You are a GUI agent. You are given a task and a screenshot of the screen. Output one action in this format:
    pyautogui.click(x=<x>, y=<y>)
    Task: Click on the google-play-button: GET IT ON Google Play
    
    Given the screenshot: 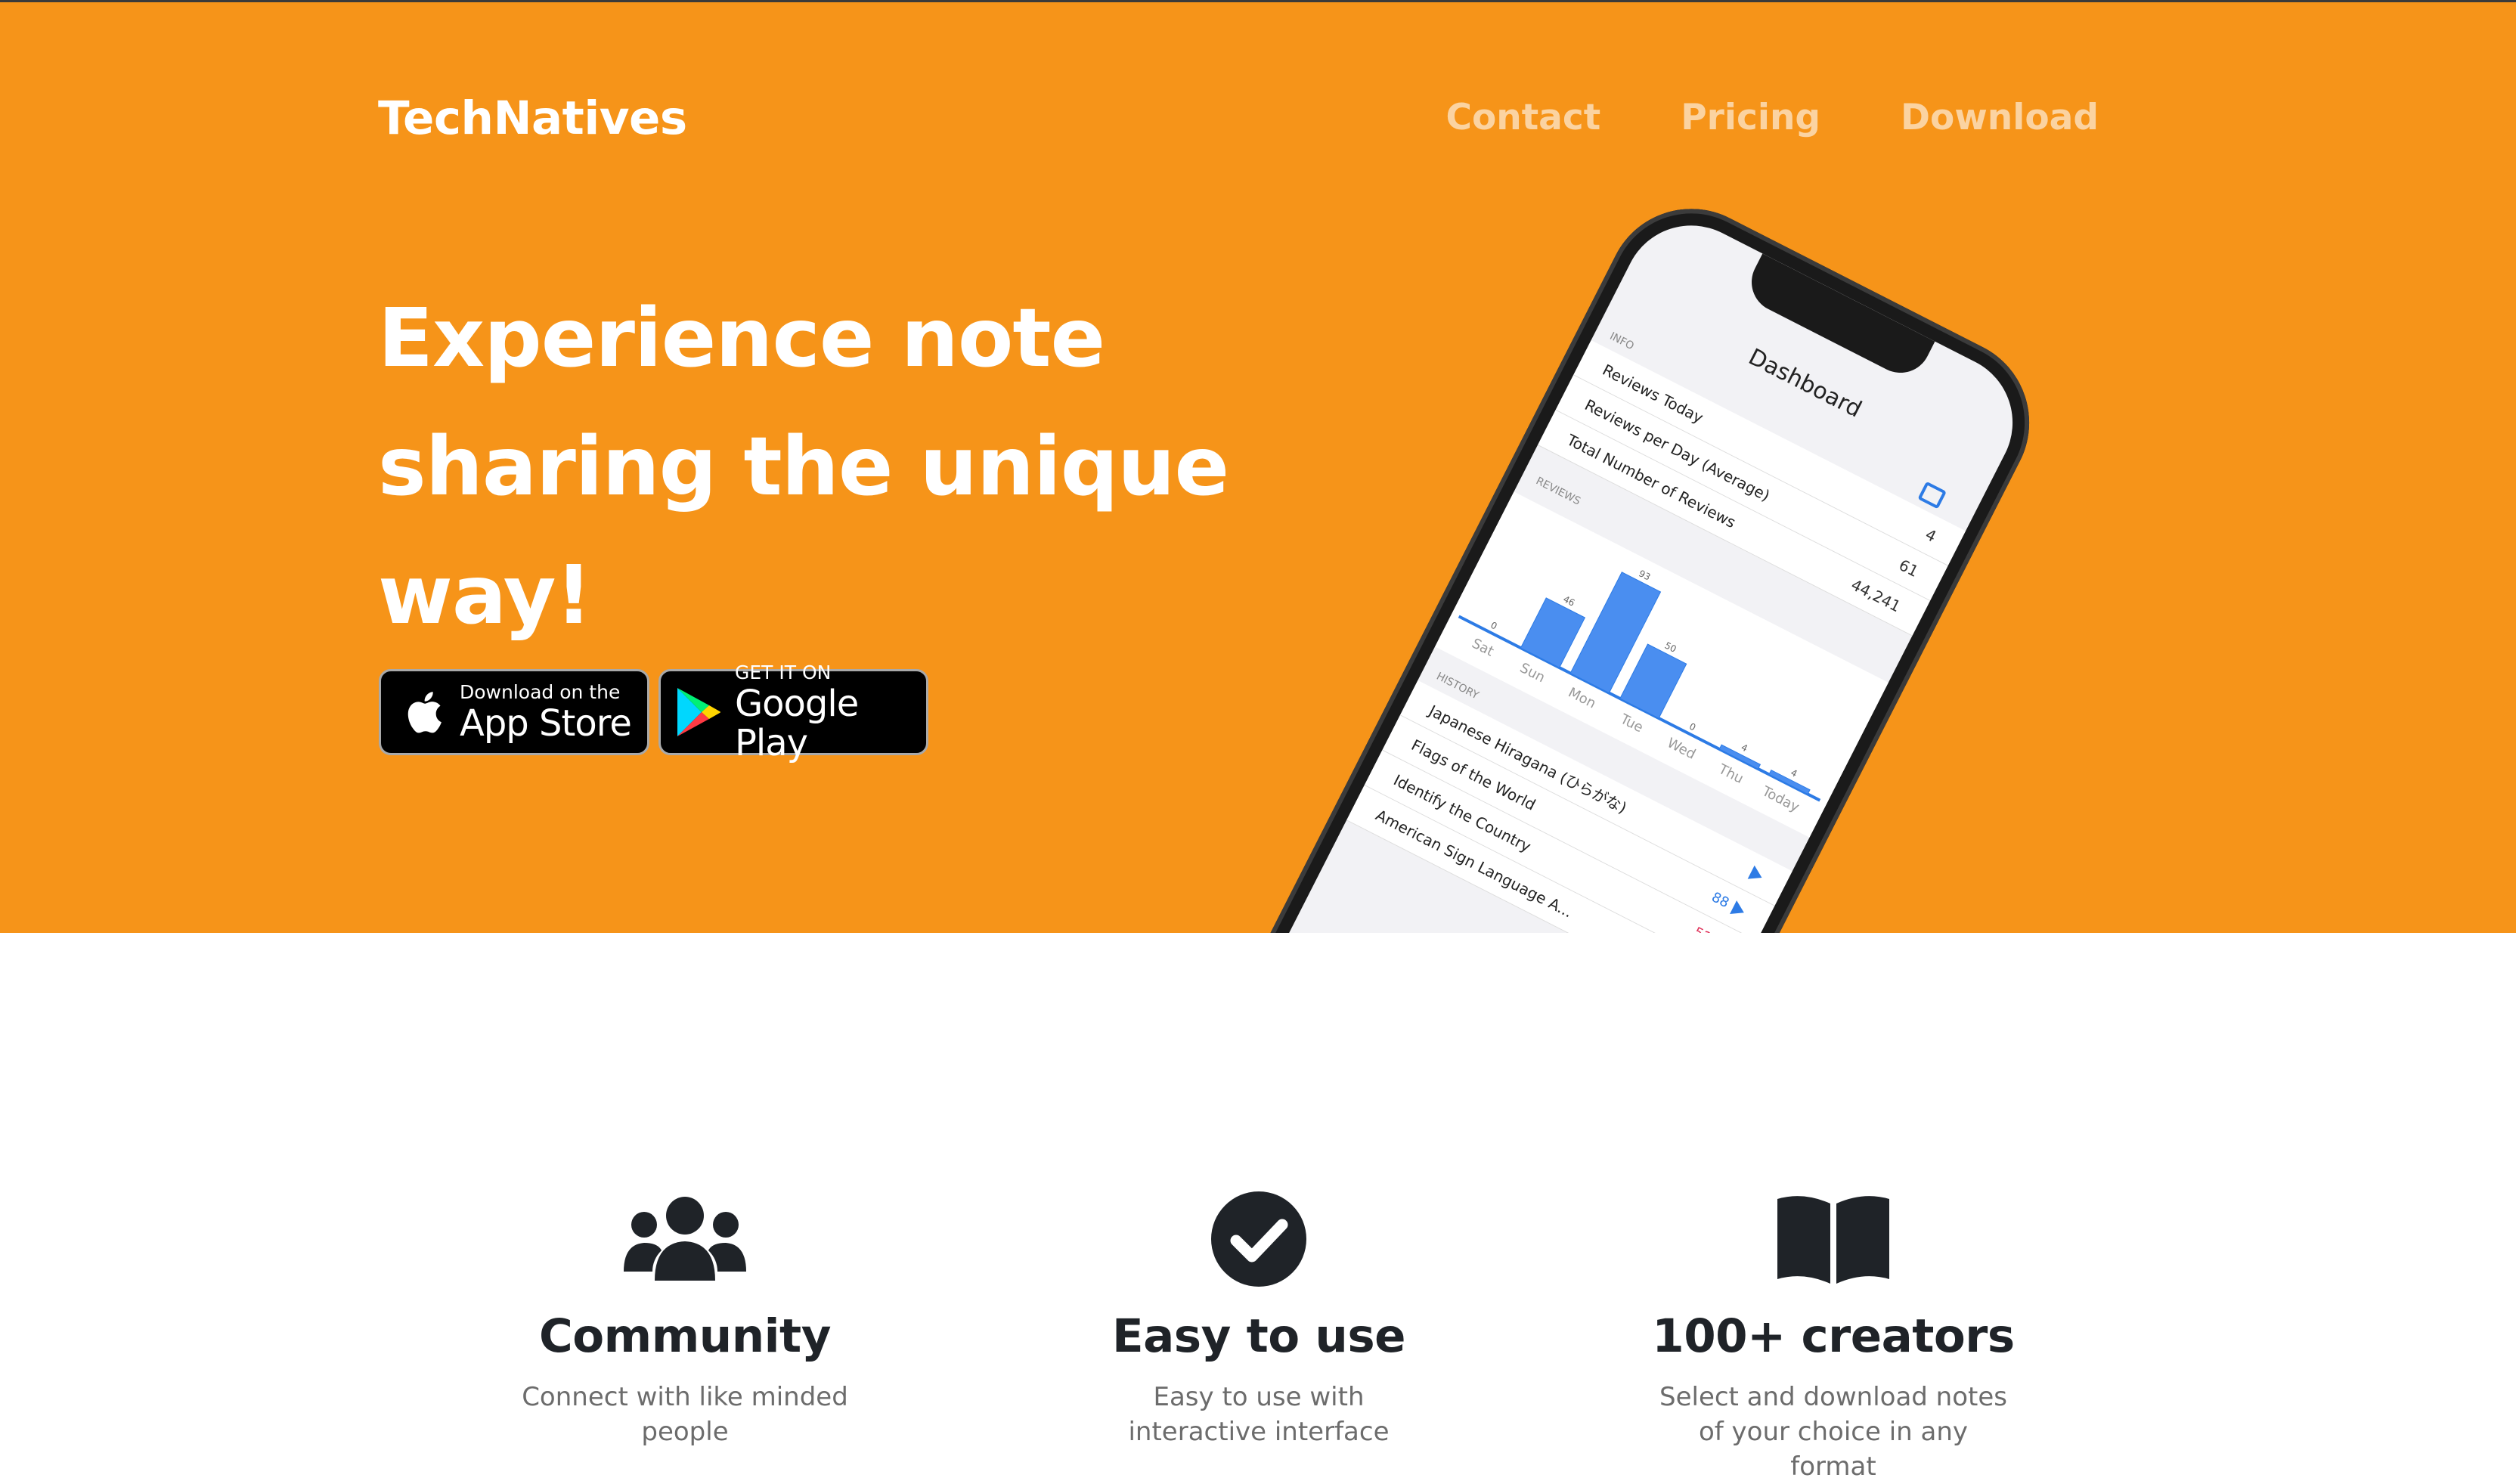 What is the action you would take?
    pyautogui.click(x=793, y=712)
    